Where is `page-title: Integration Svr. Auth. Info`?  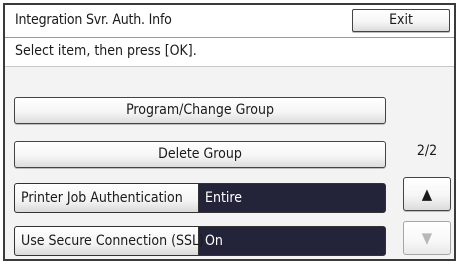
page-title: Integration Svr. Auth. Info is located at coordinates (93, 20).